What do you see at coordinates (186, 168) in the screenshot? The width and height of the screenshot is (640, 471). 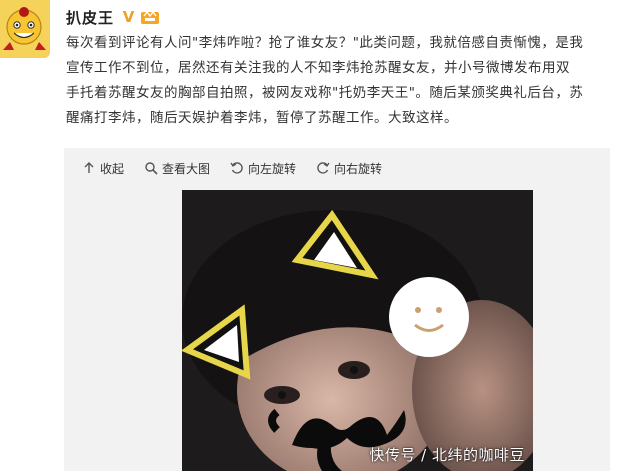 I see `view-large-label: 查看大图` at bounding box center [186, 168].